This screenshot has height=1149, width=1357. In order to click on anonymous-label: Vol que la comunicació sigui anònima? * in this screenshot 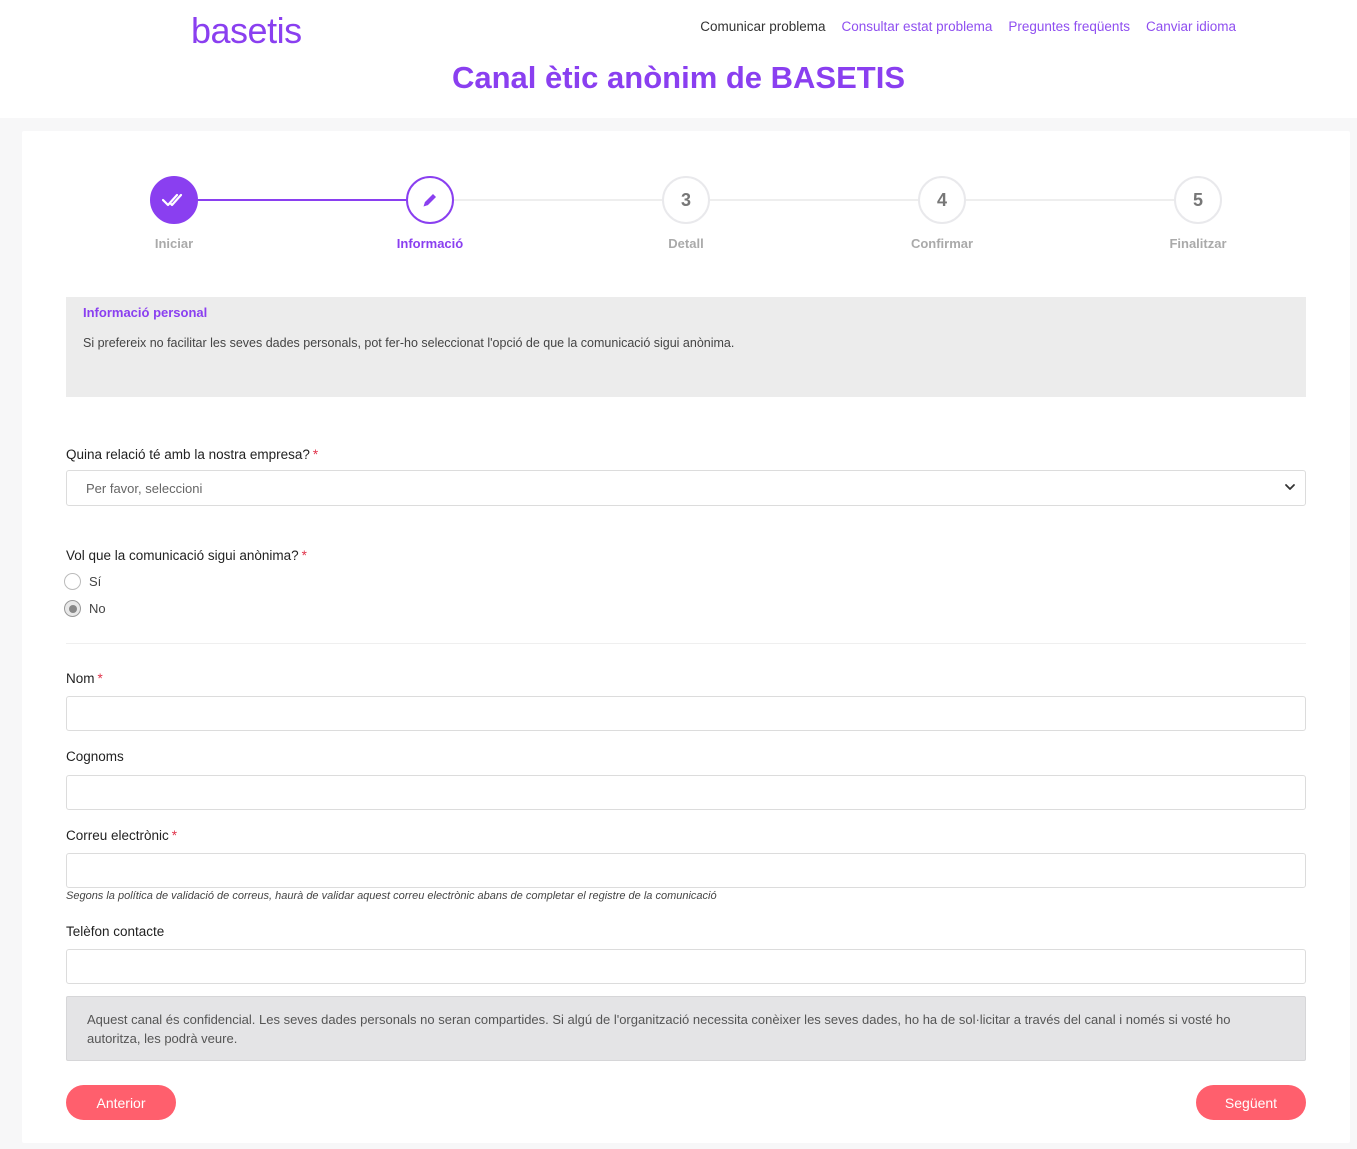, I will do `click(186, 555)`.